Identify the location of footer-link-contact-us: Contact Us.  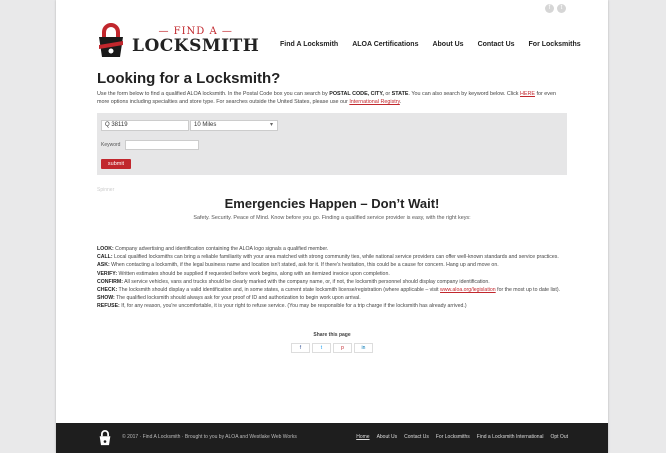
(416, 437).